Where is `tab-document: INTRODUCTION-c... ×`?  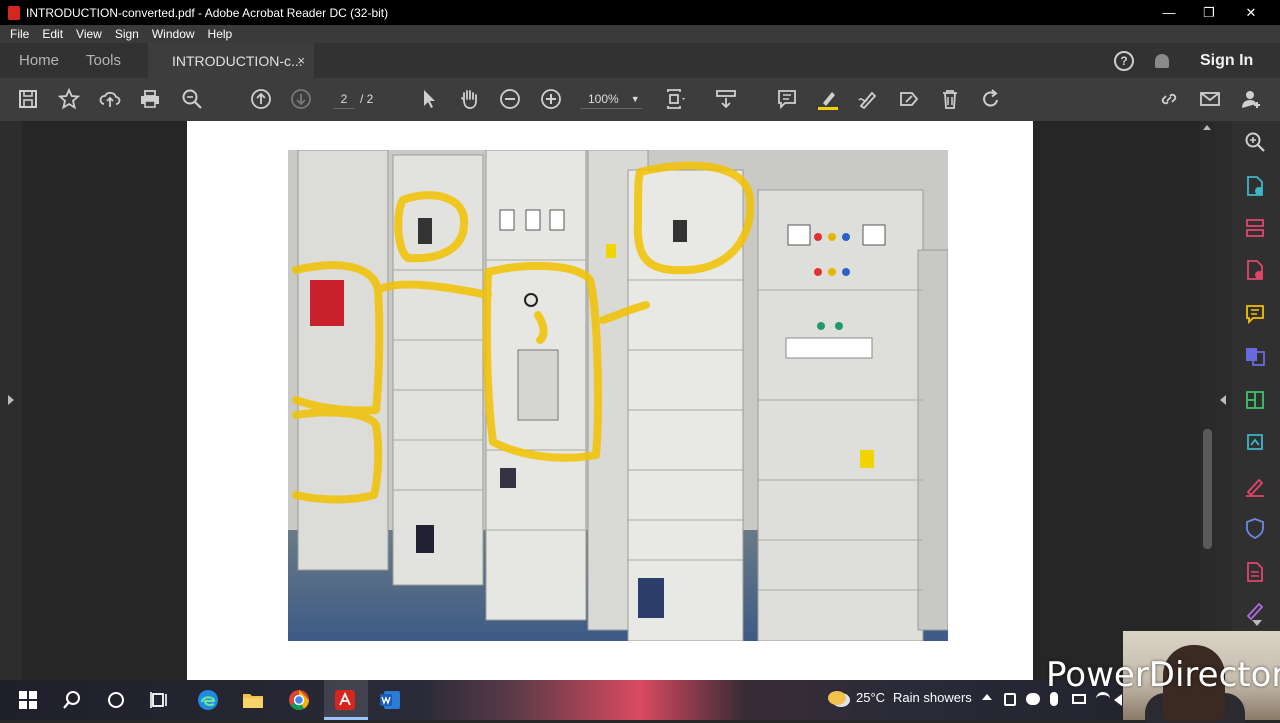 tab-document: INTRODUCTION-c... × is located at coordinates (231, 60).